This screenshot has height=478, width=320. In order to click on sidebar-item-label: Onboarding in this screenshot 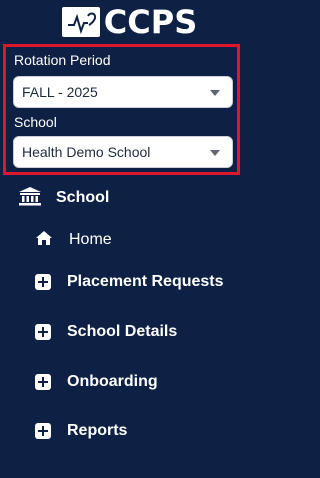, I will do `click(112, 381)`.